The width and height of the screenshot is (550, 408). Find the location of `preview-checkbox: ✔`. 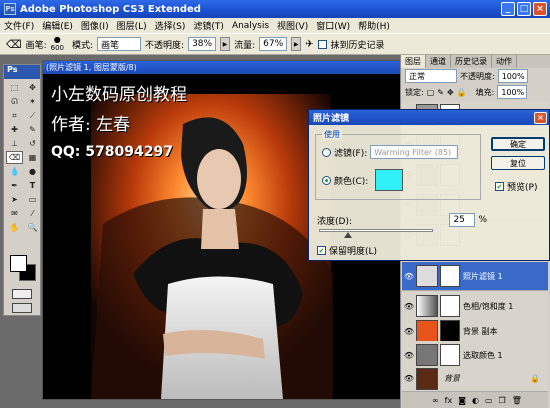

preview-checkbox: ✔ is located at coordinates (499, 186).